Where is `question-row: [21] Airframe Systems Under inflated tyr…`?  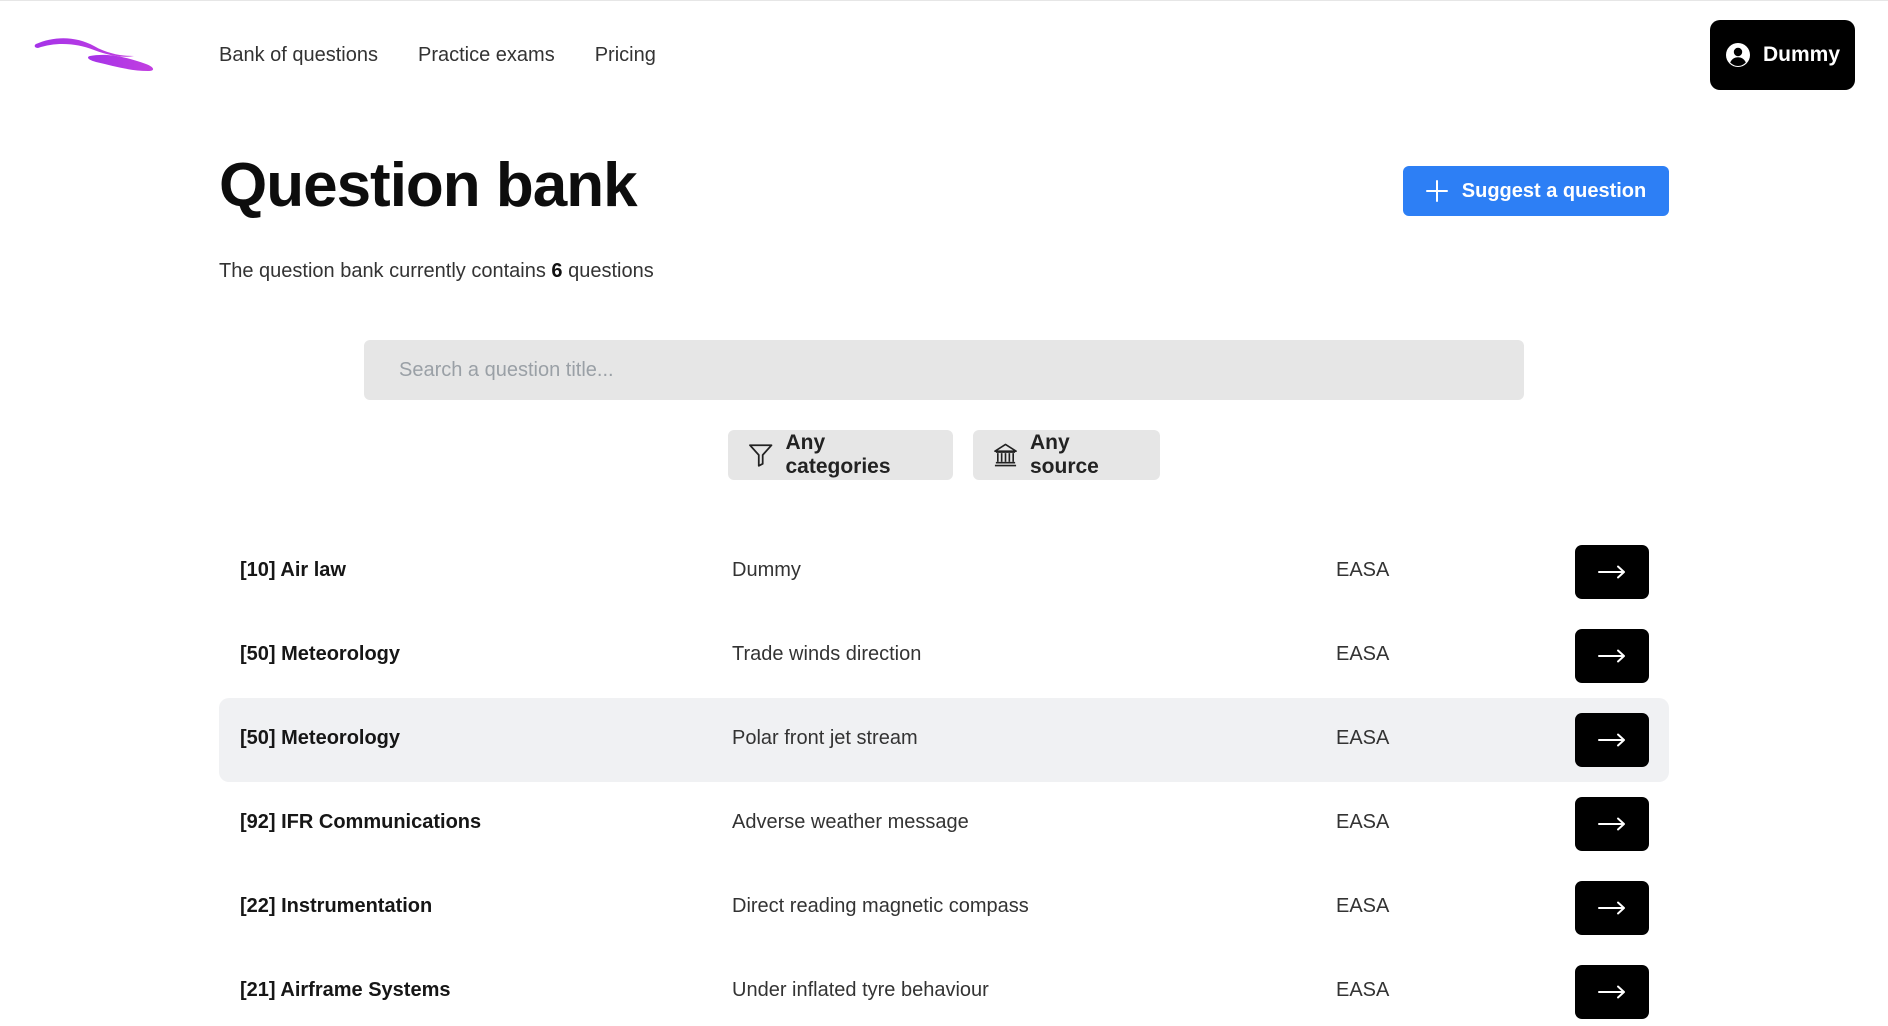 question-row: [21] Airframe Systems Under inflated tyr… is located at coordinates (944, 988).